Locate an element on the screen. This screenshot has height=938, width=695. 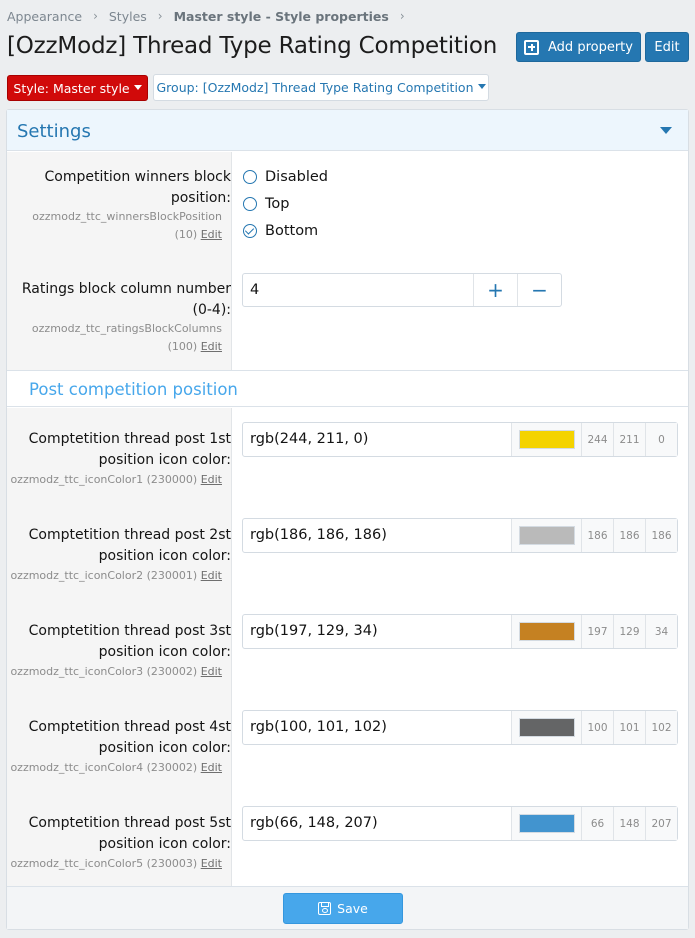
icon-color-value: rgb(186, 186, 186) is located at coordinates (318, 535).